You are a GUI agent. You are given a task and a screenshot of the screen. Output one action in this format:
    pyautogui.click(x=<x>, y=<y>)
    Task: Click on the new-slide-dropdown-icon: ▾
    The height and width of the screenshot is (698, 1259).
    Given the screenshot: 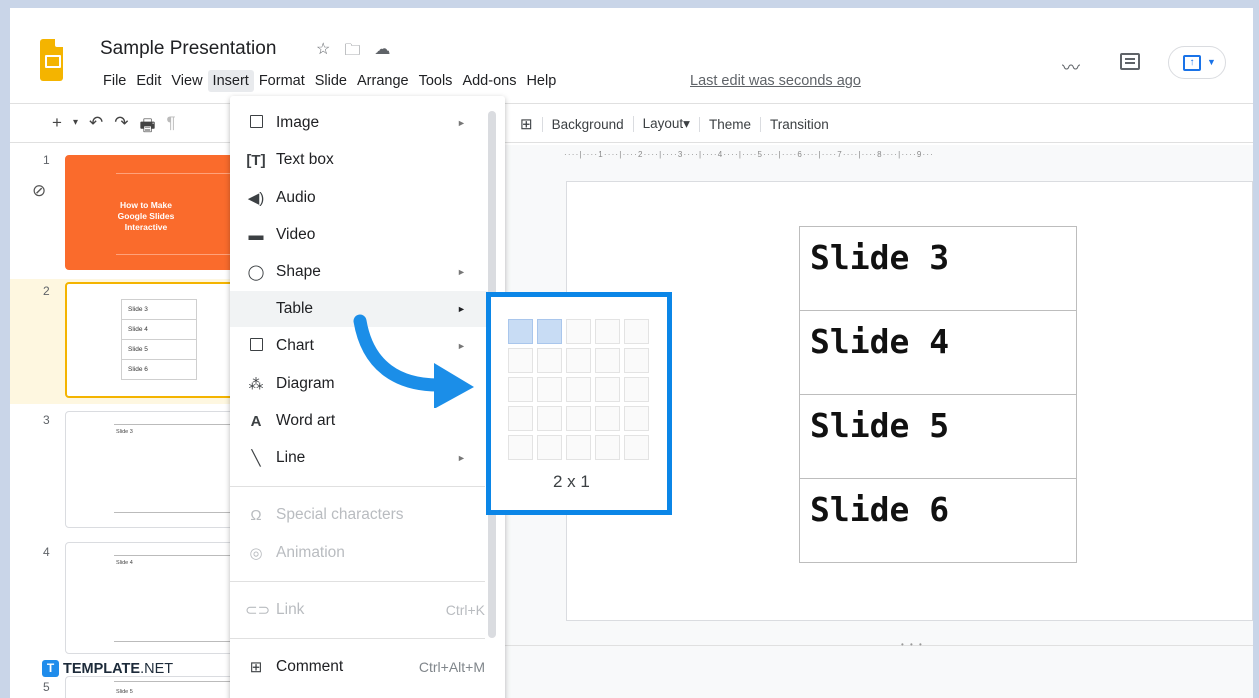 What is the action you would take?
    pyautogui.click(x=75, y=129)
    